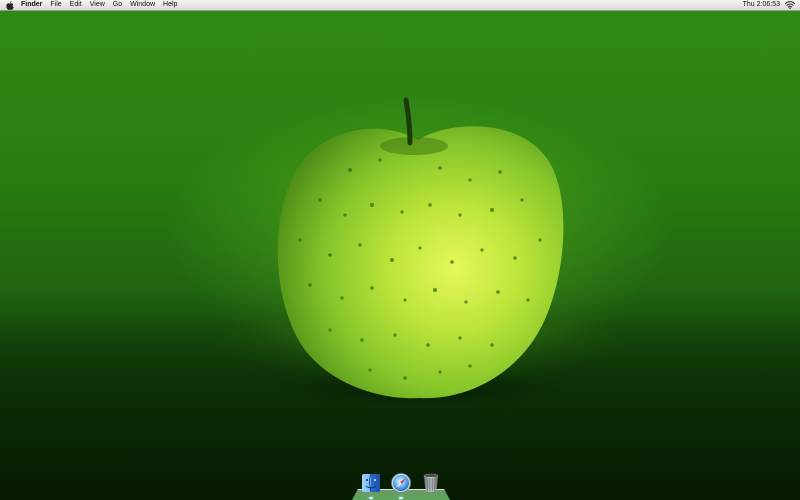 The height and width of the screenshot is (500, 800). What do you see at coordinates (371, 498) in the screenshot?
I see `dock-running-indicator-finder` at bounding box center [371, 498].